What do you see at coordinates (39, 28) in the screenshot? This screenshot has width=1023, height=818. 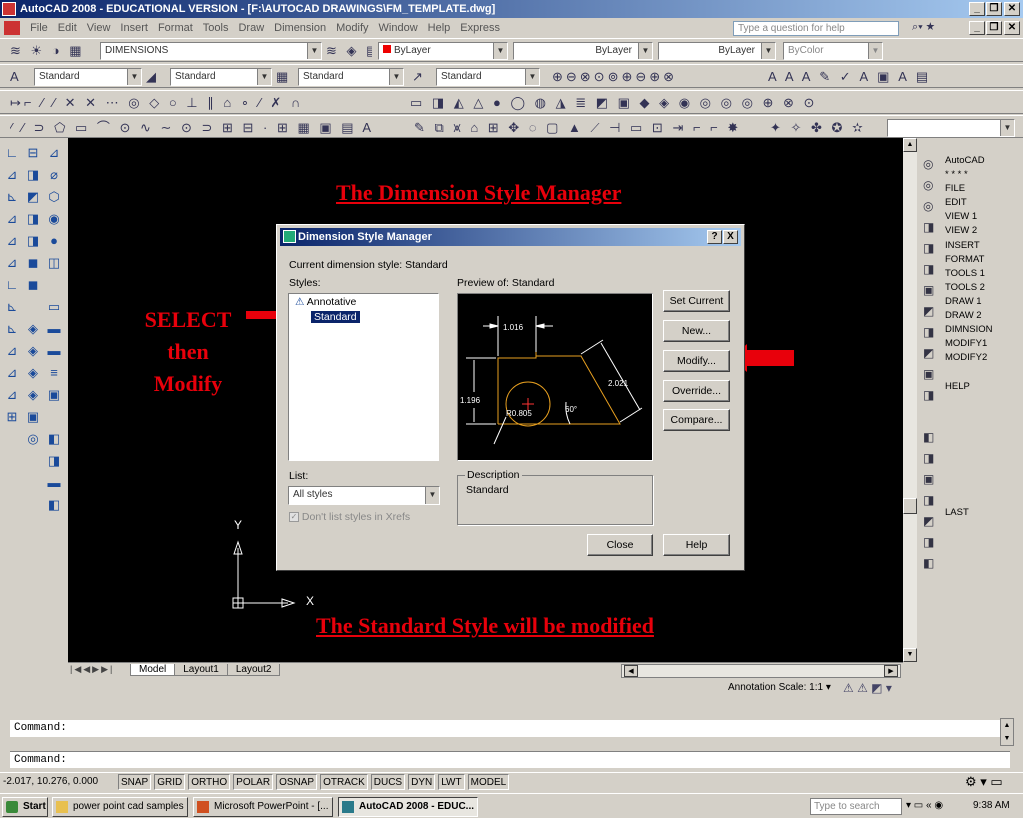 I see `menu-item-file: File` at bounding box center [39, 28].